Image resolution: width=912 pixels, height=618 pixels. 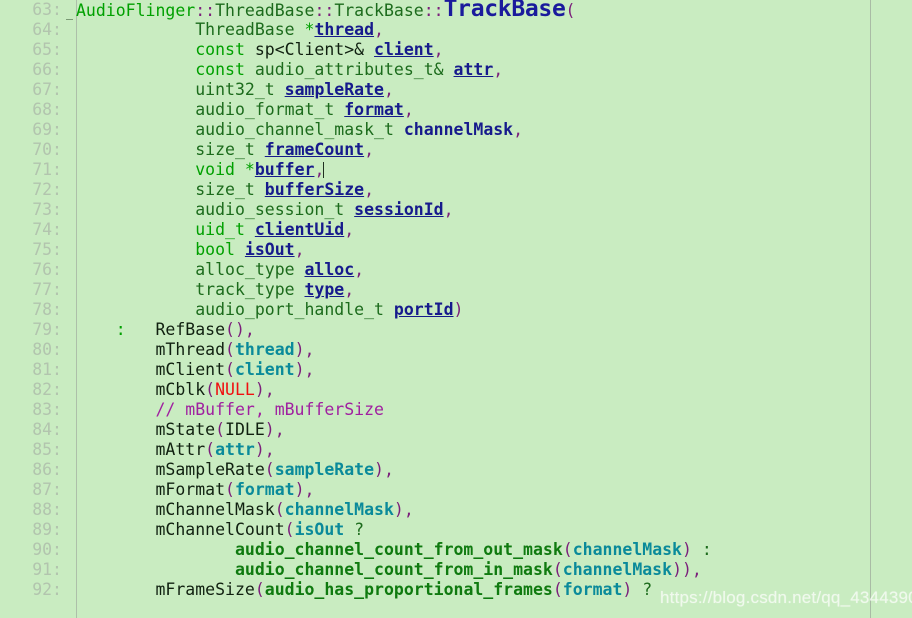 I want to click on line-content: bool isOut,, so click(x=250, y=249).